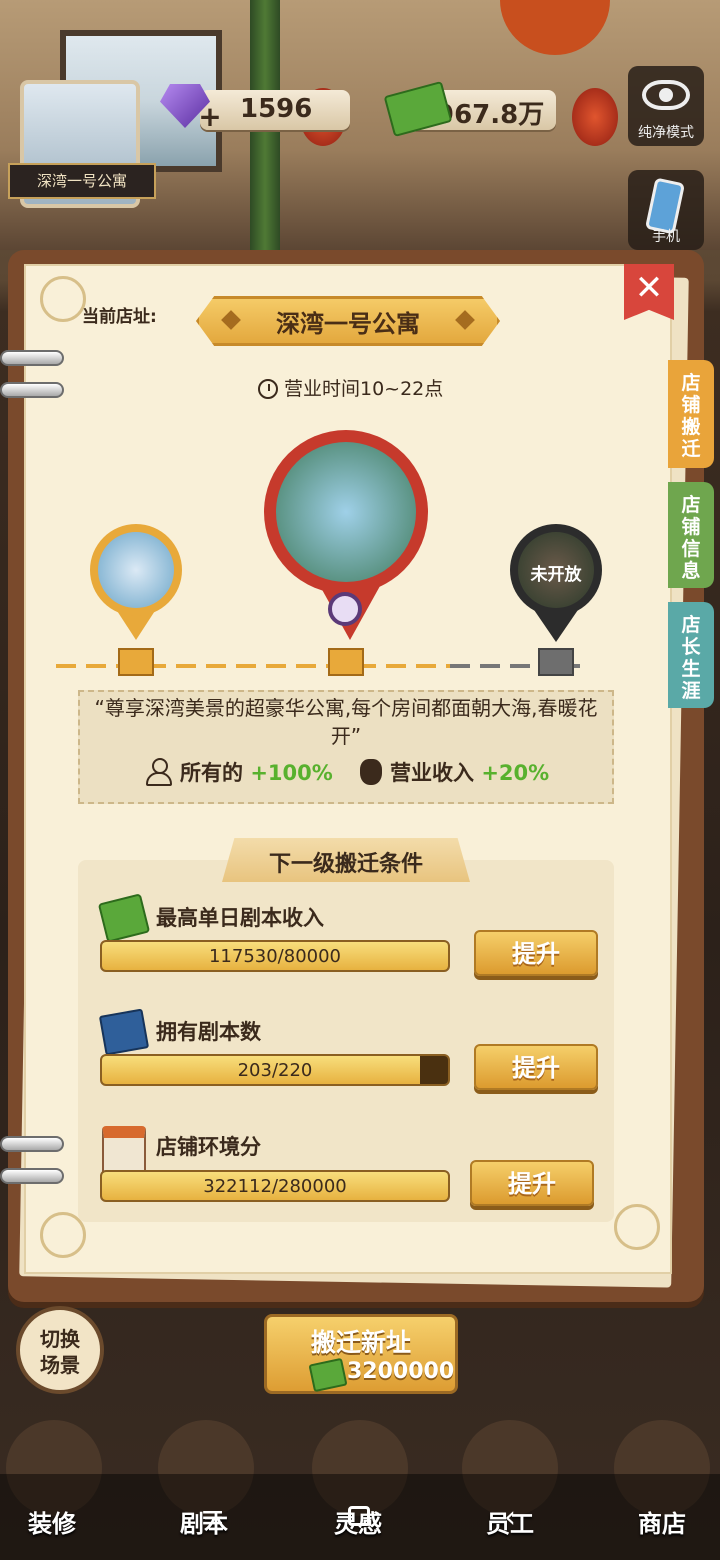  What do you see at coordinates (662, 1524) in the screenshot?
I see `nav-shop-label: 商店` at bounding box center [662, 1524].